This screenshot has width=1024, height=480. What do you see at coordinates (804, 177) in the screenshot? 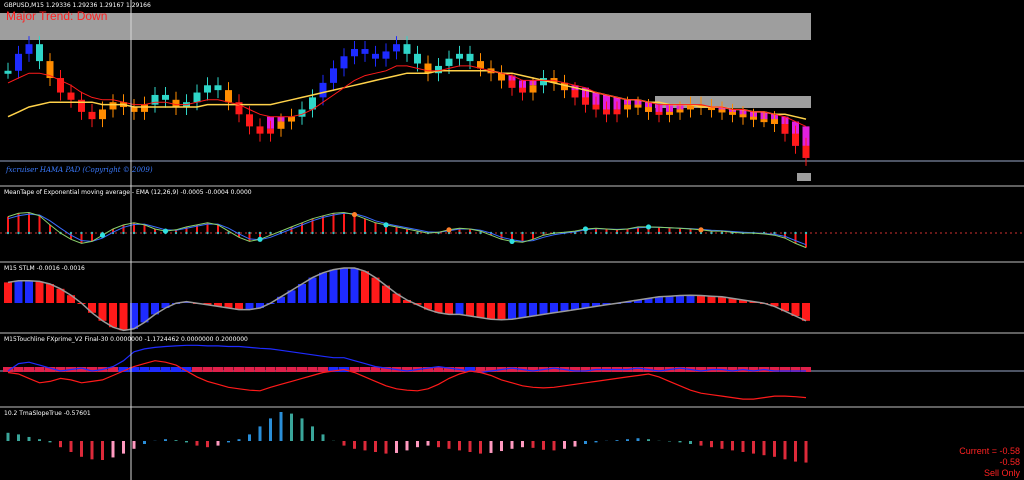
I see `support-zone-bottom` at bounding box center [804, 177].